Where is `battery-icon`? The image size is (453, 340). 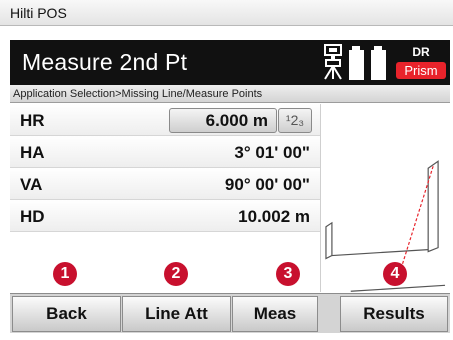
battery-icon is located at coordinates (367, 63).